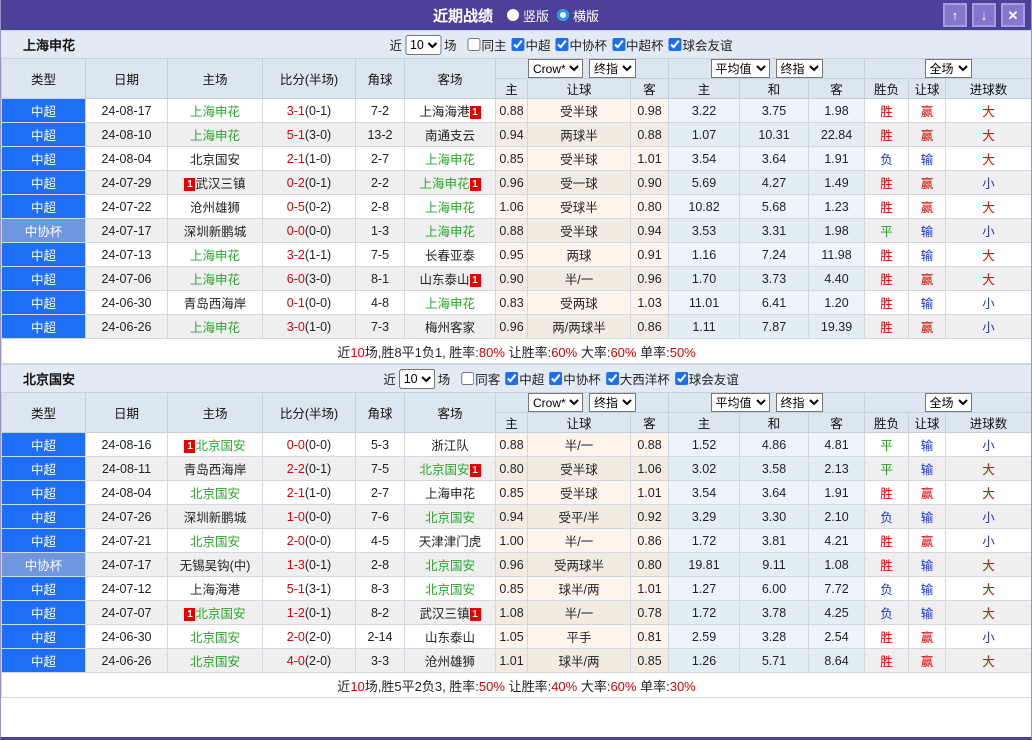 This screenshot has height=740, width=1032. Describe the element at coordinates (215, 326) in the screenshot. I see `home-team-cell: 上海申花` at that location.